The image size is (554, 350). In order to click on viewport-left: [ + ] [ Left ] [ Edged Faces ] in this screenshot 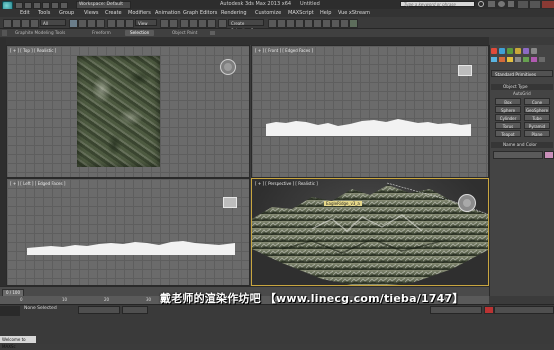, I will do `click(128, 232)`.